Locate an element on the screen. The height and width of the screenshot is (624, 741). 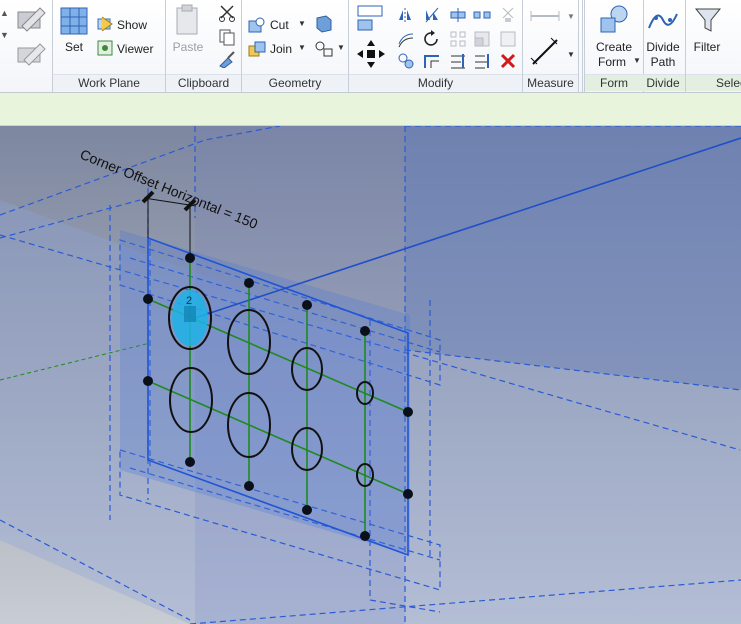
show-button: Show is located at coordinates (132, 25).